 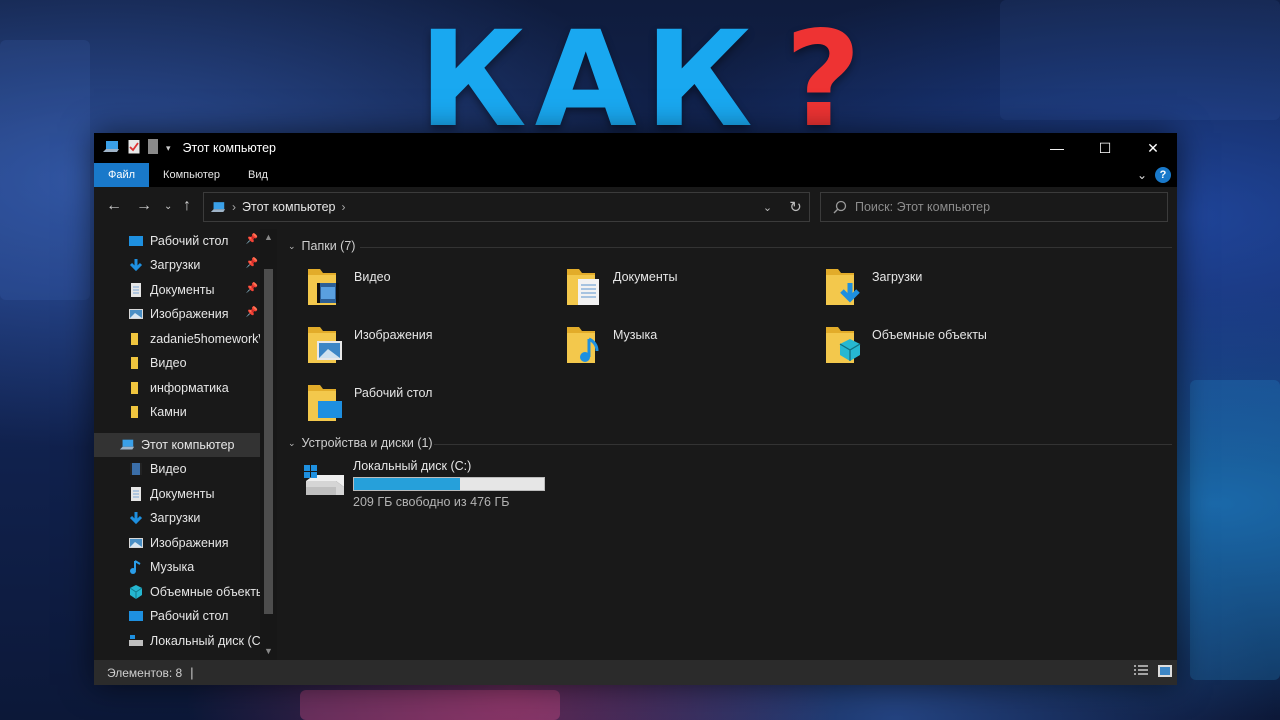 I want to click on tab-view: Вид, so click(x=258, y=175).